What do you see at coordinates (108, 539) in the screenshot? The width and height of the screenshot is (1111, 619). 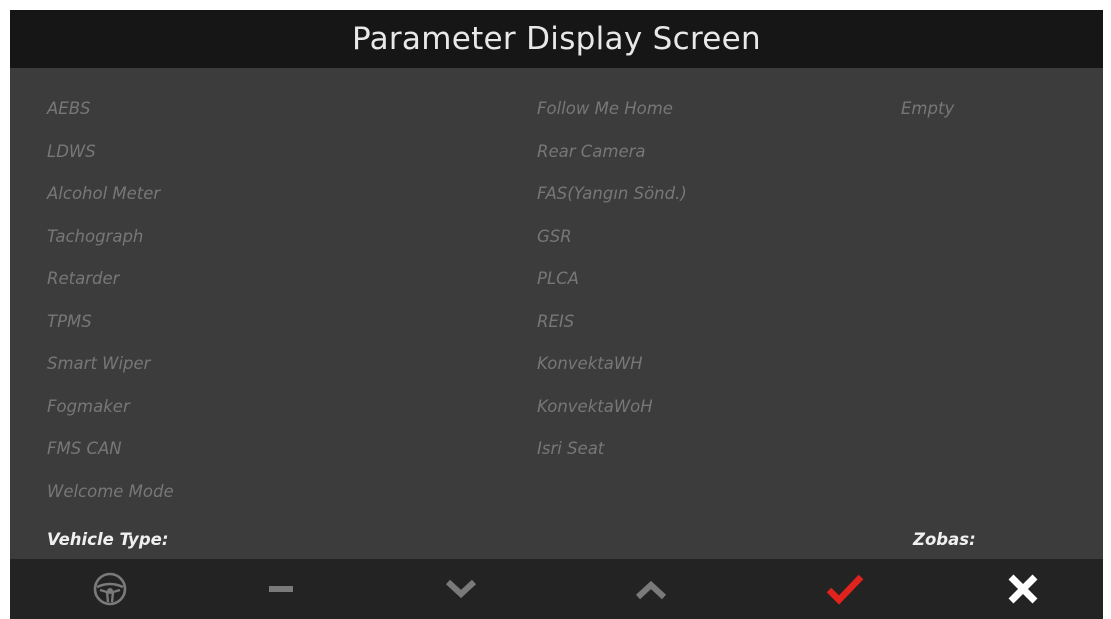 I see `vehicle-type-label: Vehicle Type:` at bounding box center [108, 539].